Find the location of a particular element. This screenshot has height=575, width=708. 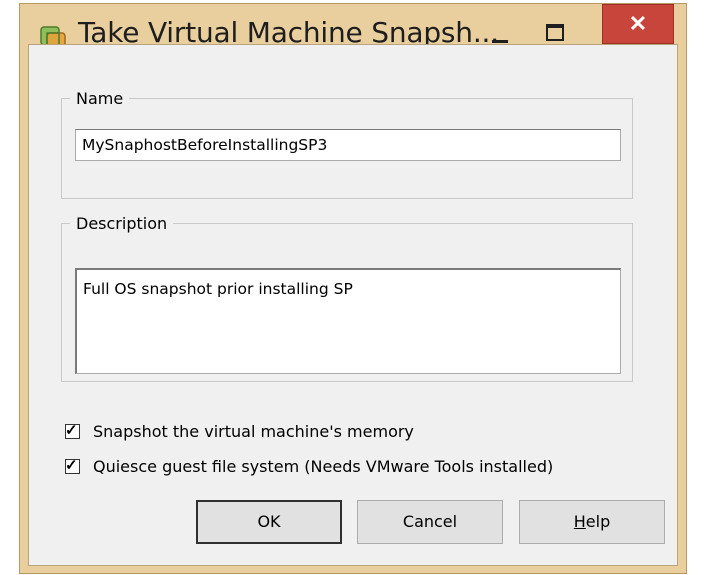

snapshot-description-textarea: Full OS snapshot prior installing SP is located at coordinates (348, 321).